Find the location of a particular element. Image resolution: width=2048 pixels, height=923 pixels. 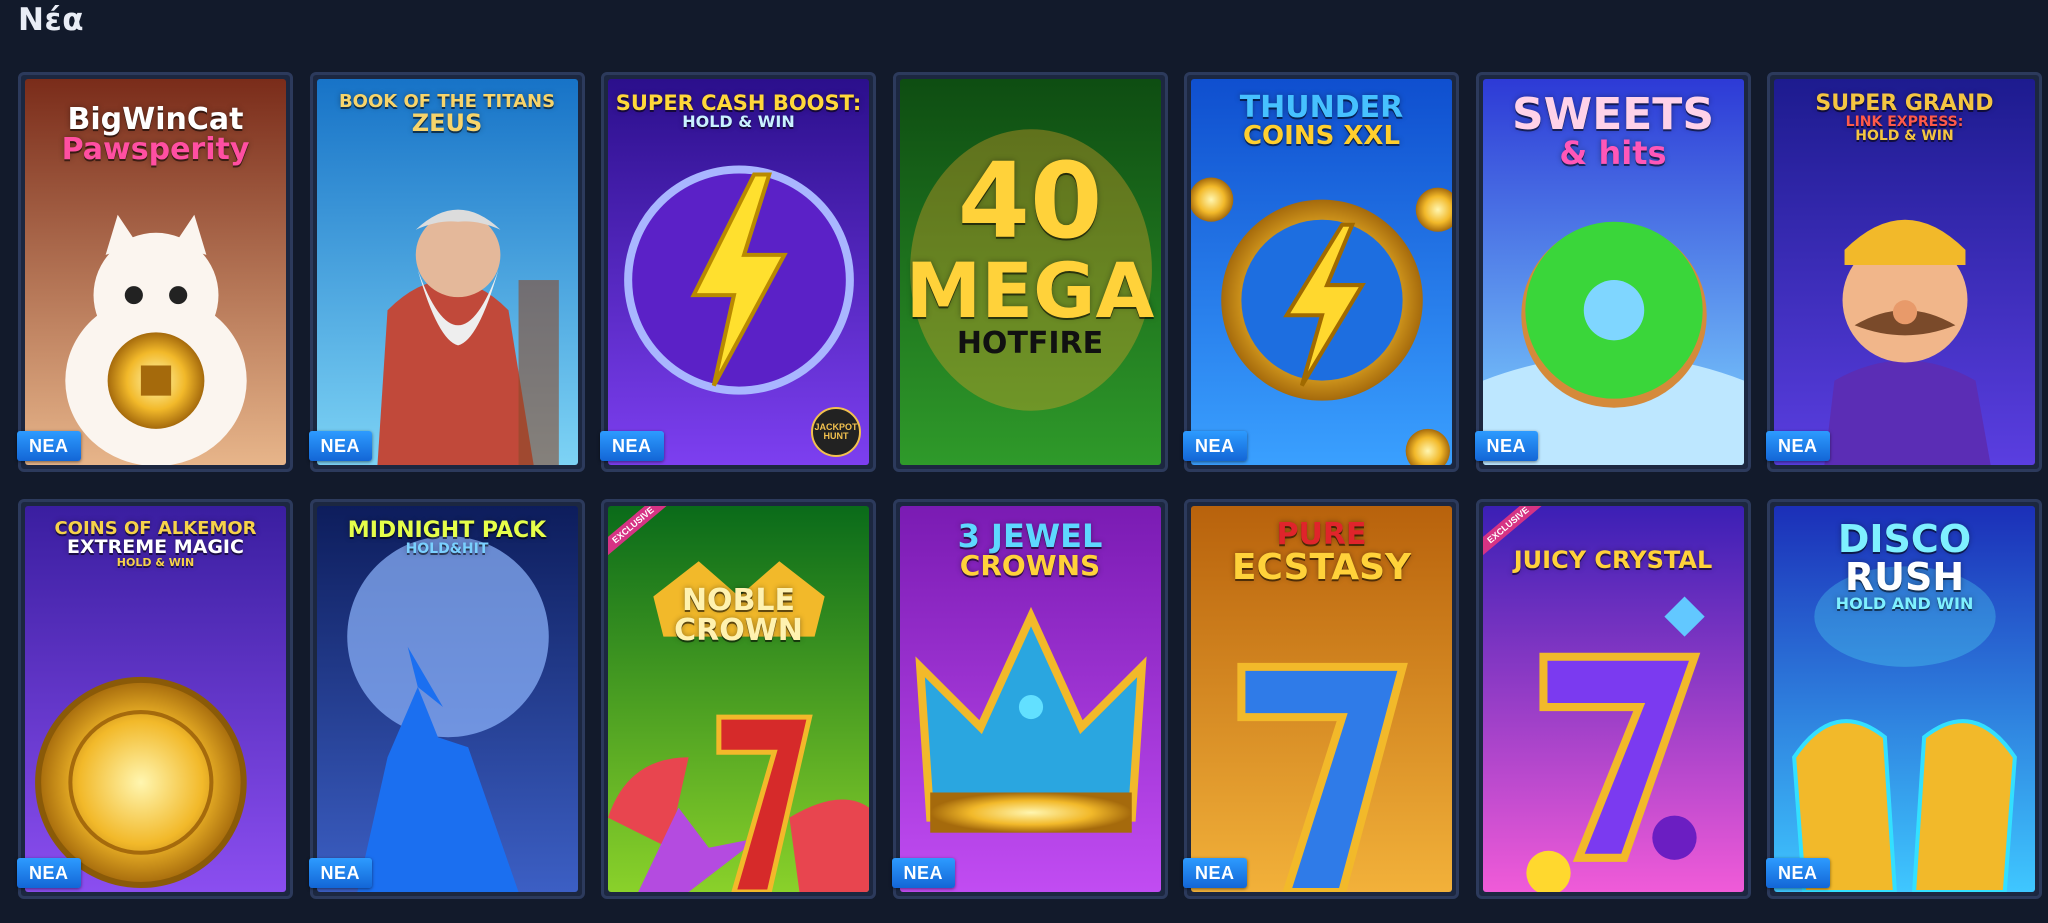

game-title-l1: SUPER CASH BOOST: is located at coordinates (738, 103).